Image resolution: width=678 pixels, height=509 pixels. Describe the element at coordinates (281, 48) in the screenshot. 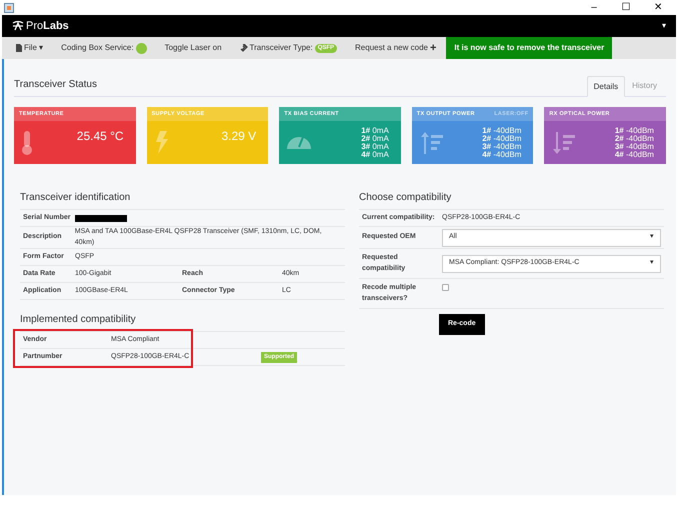

I see `type-label: Transceiver Type:` at that location.